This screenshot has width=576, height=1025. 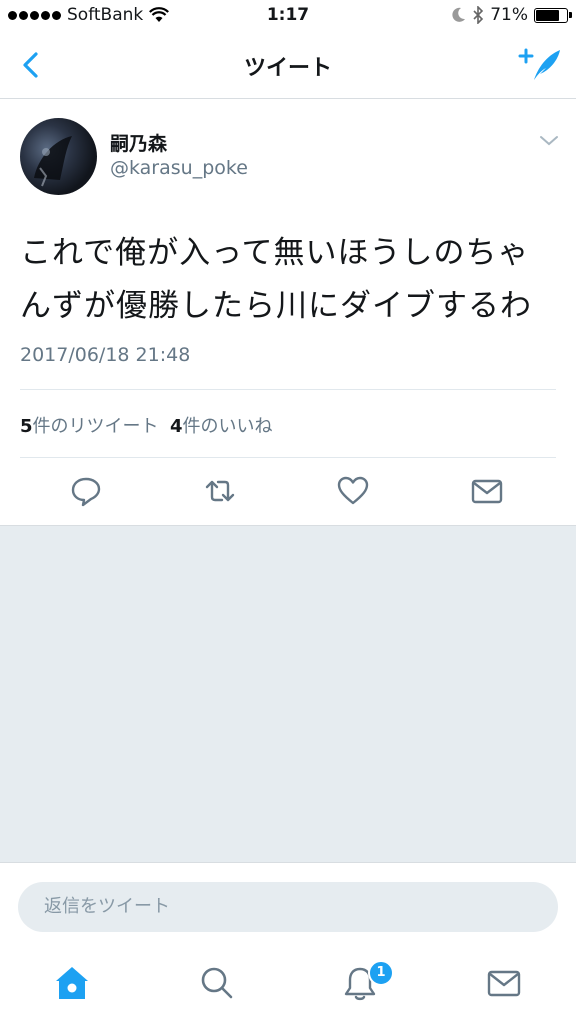 I want to click on moon-icon, so click(x=459, y=14).